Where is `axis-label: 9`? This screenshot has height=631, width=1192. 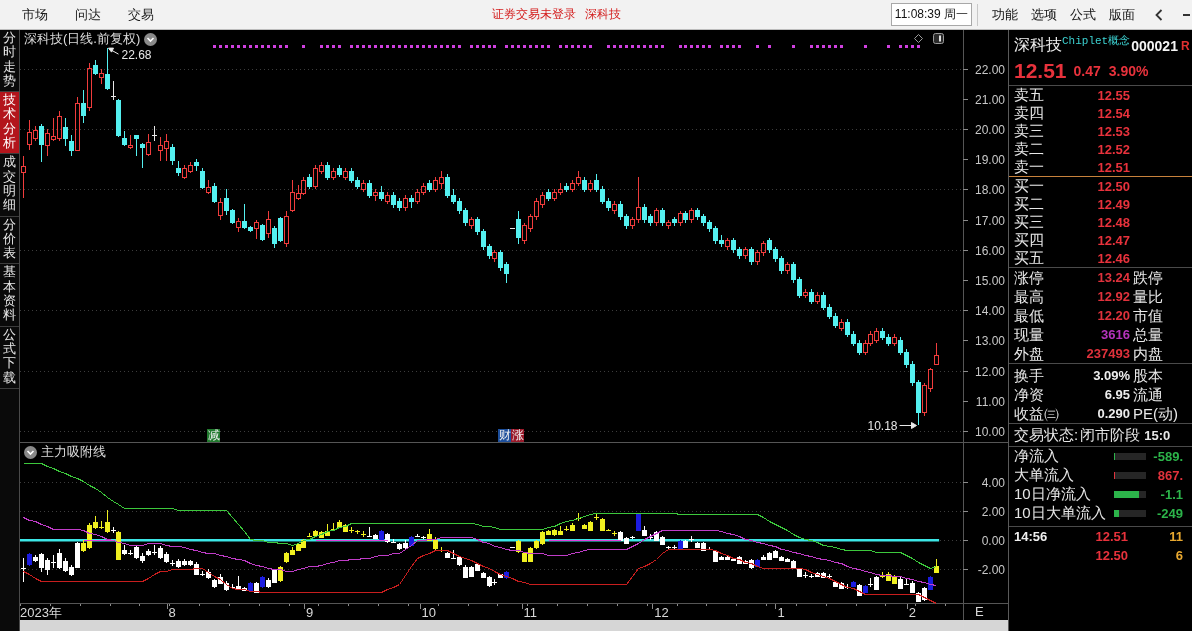
axis-label: 9 is located at coordinates (309, 612).